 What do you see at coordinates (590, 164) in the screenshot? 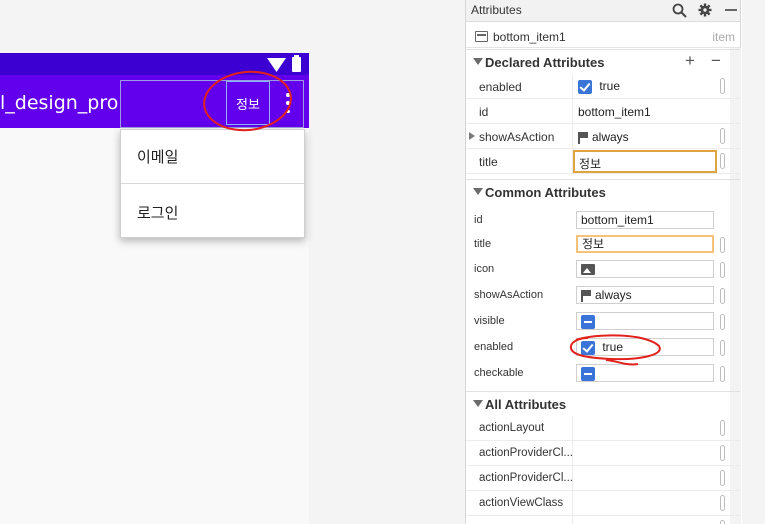
I see `attr-value: 정보` at bounding box center [590, 164].